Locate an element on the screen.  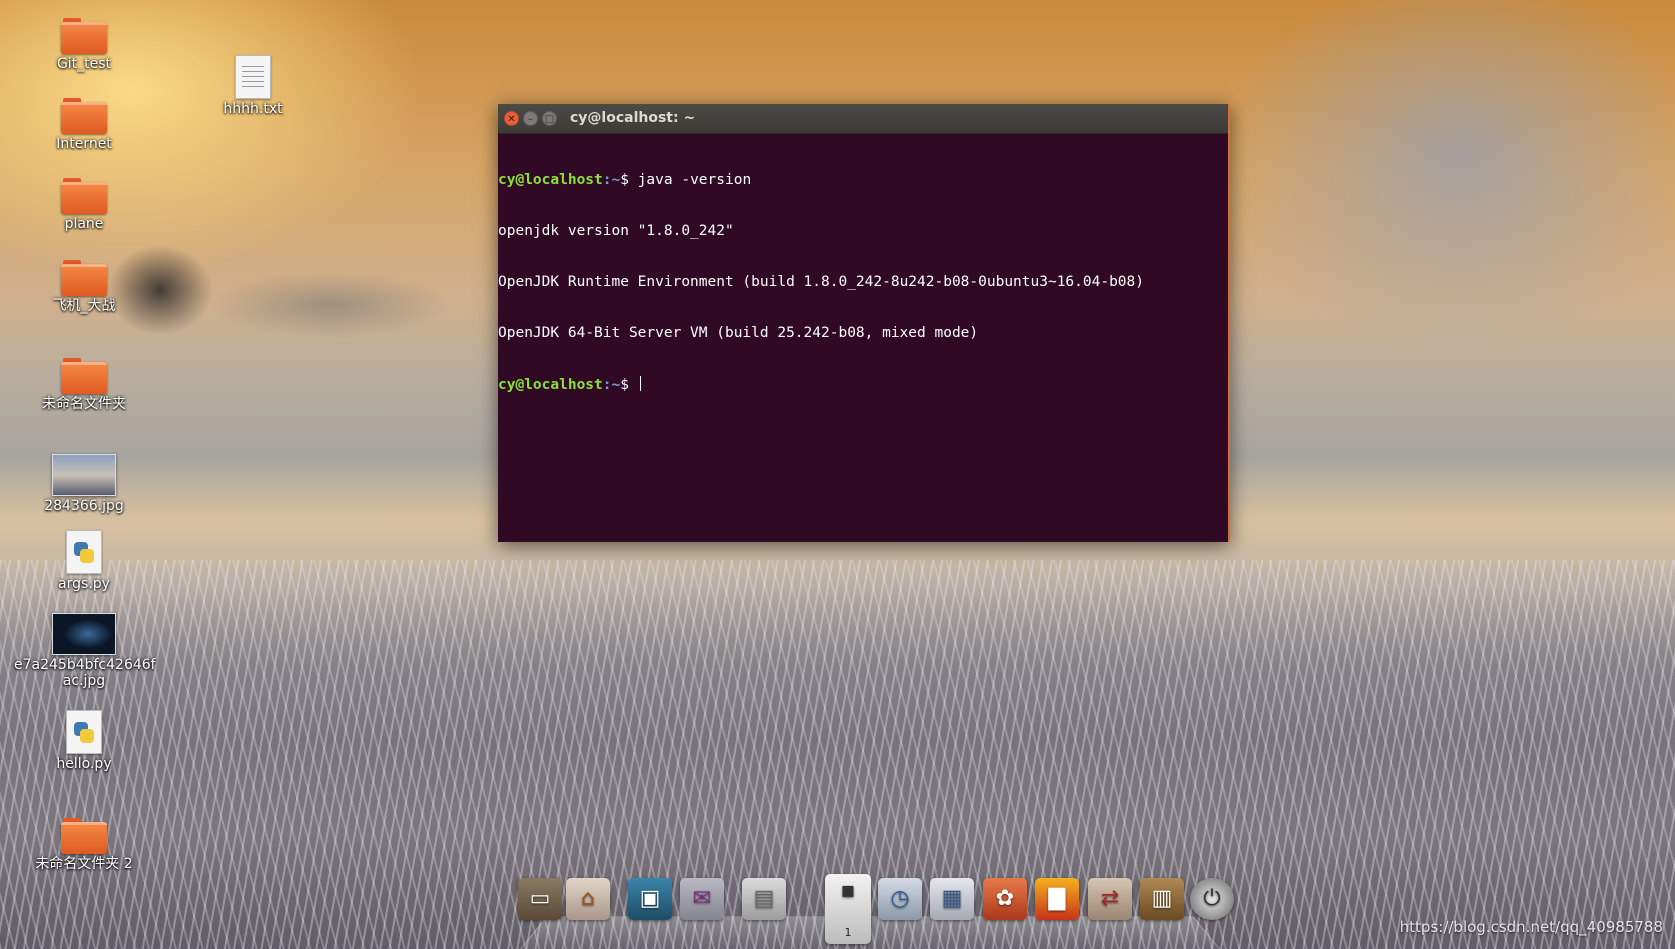
graph-icon: ▇ is located at coordinates (1057, 899).